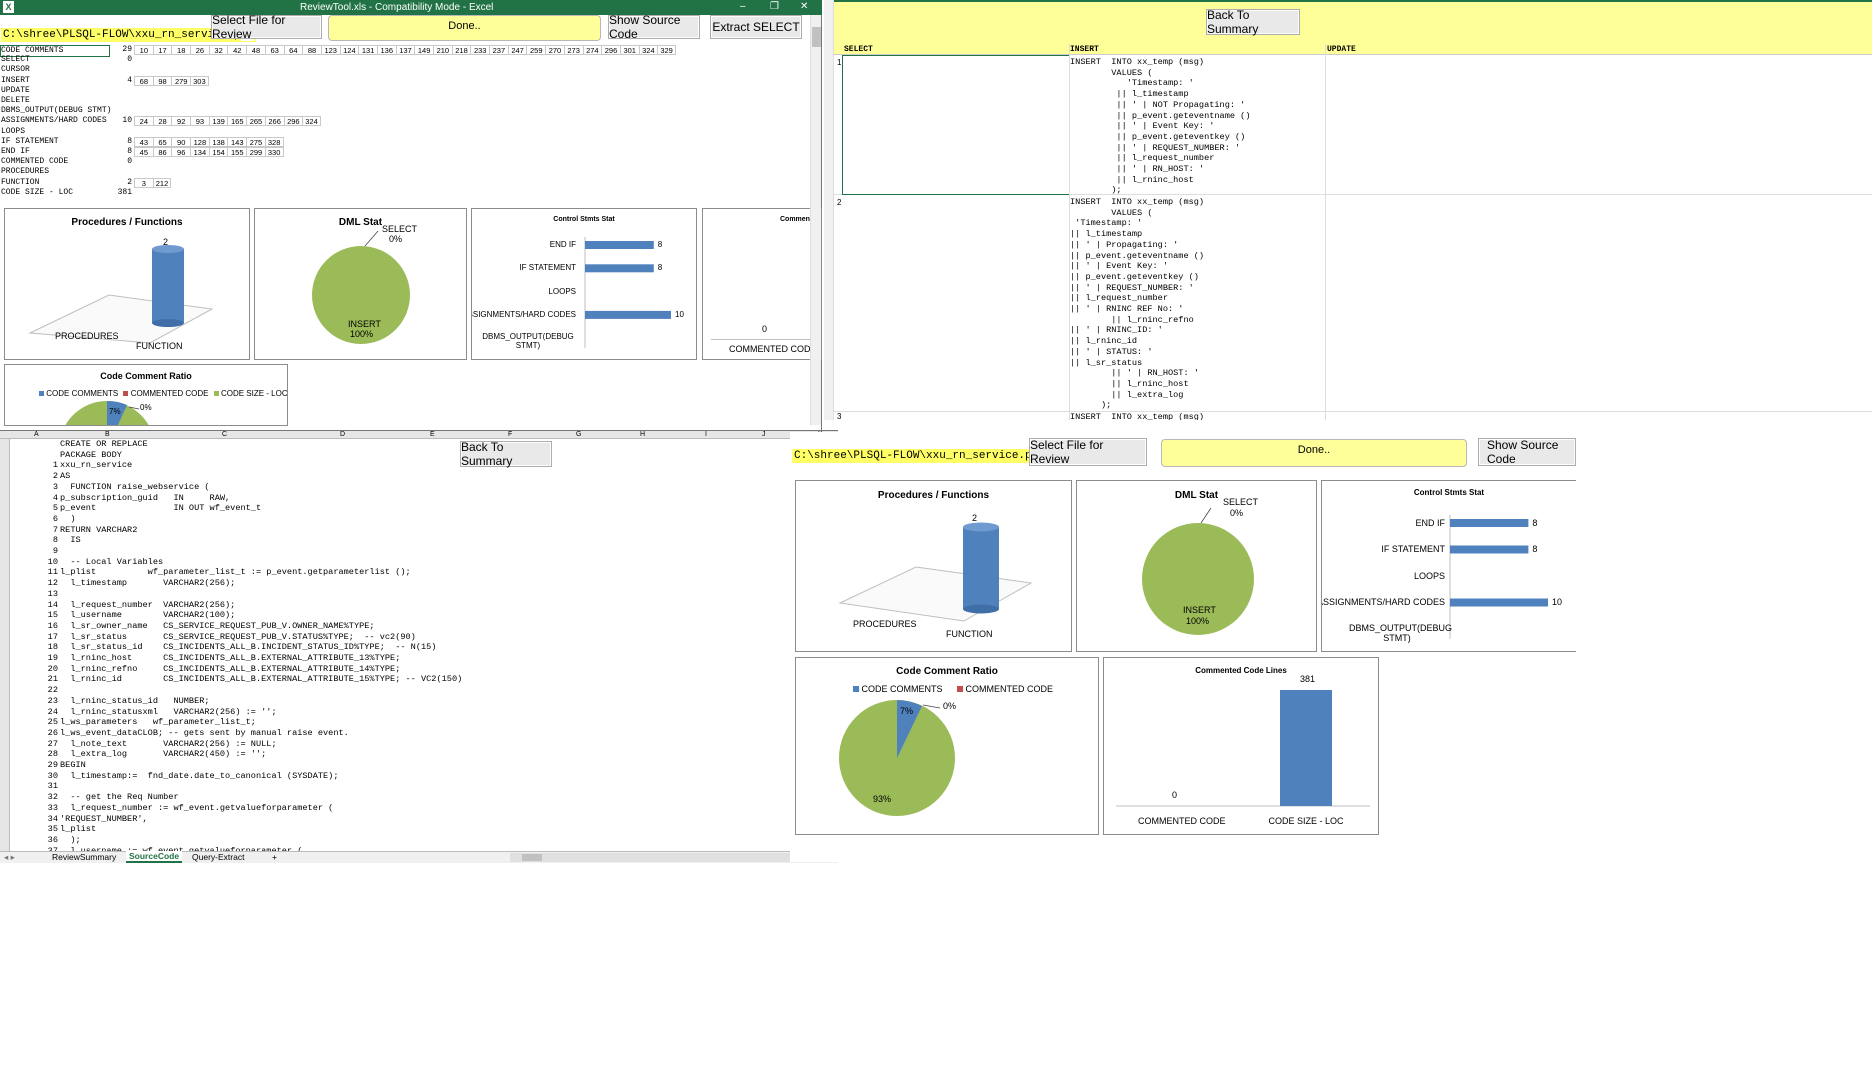 The image size is (1872, 1070). What do you see at coordinates (168, 743) in the screenshot?
I see `code-line: l_note_text VARCHAR2(256) := NULL;` at bounding box center [168, 743].